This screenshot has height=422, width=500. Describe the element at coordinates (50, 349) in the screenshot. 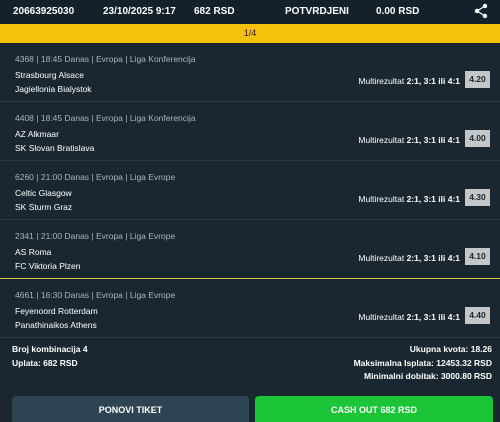

I see `combinations-count: Broj kombinacija 4` at that location.